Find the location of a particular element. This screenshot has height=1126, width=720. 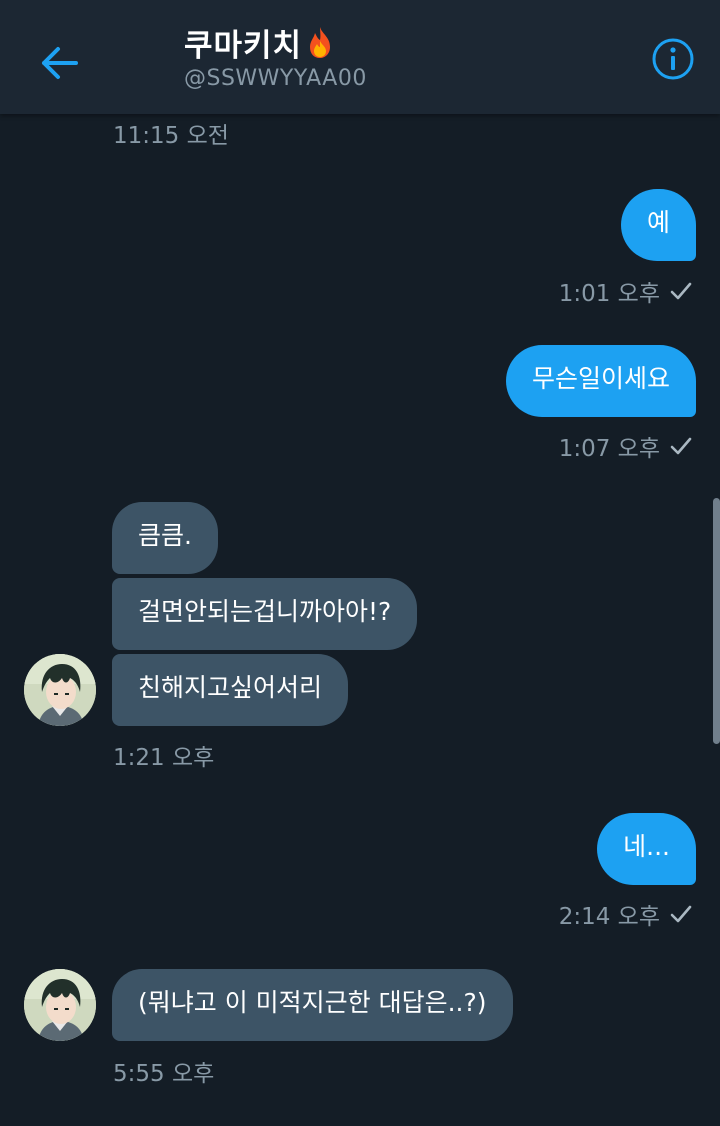

conversation-header: 쿠마키치 @SSWWYYAA00 is located at coordinates (360, 57).